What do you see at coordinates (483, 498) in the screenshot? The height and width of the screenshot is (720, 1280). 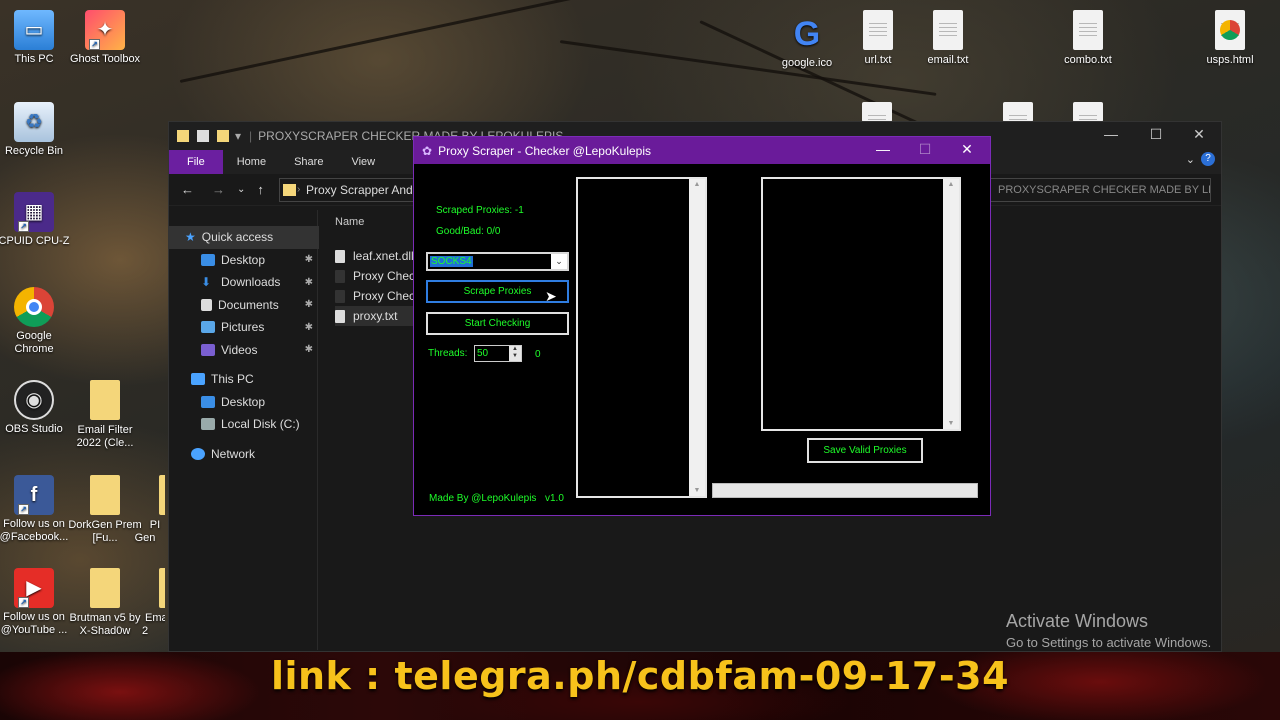 I see `credit-label: Made By @LepoKulepis` at bounding box center [483, 498].